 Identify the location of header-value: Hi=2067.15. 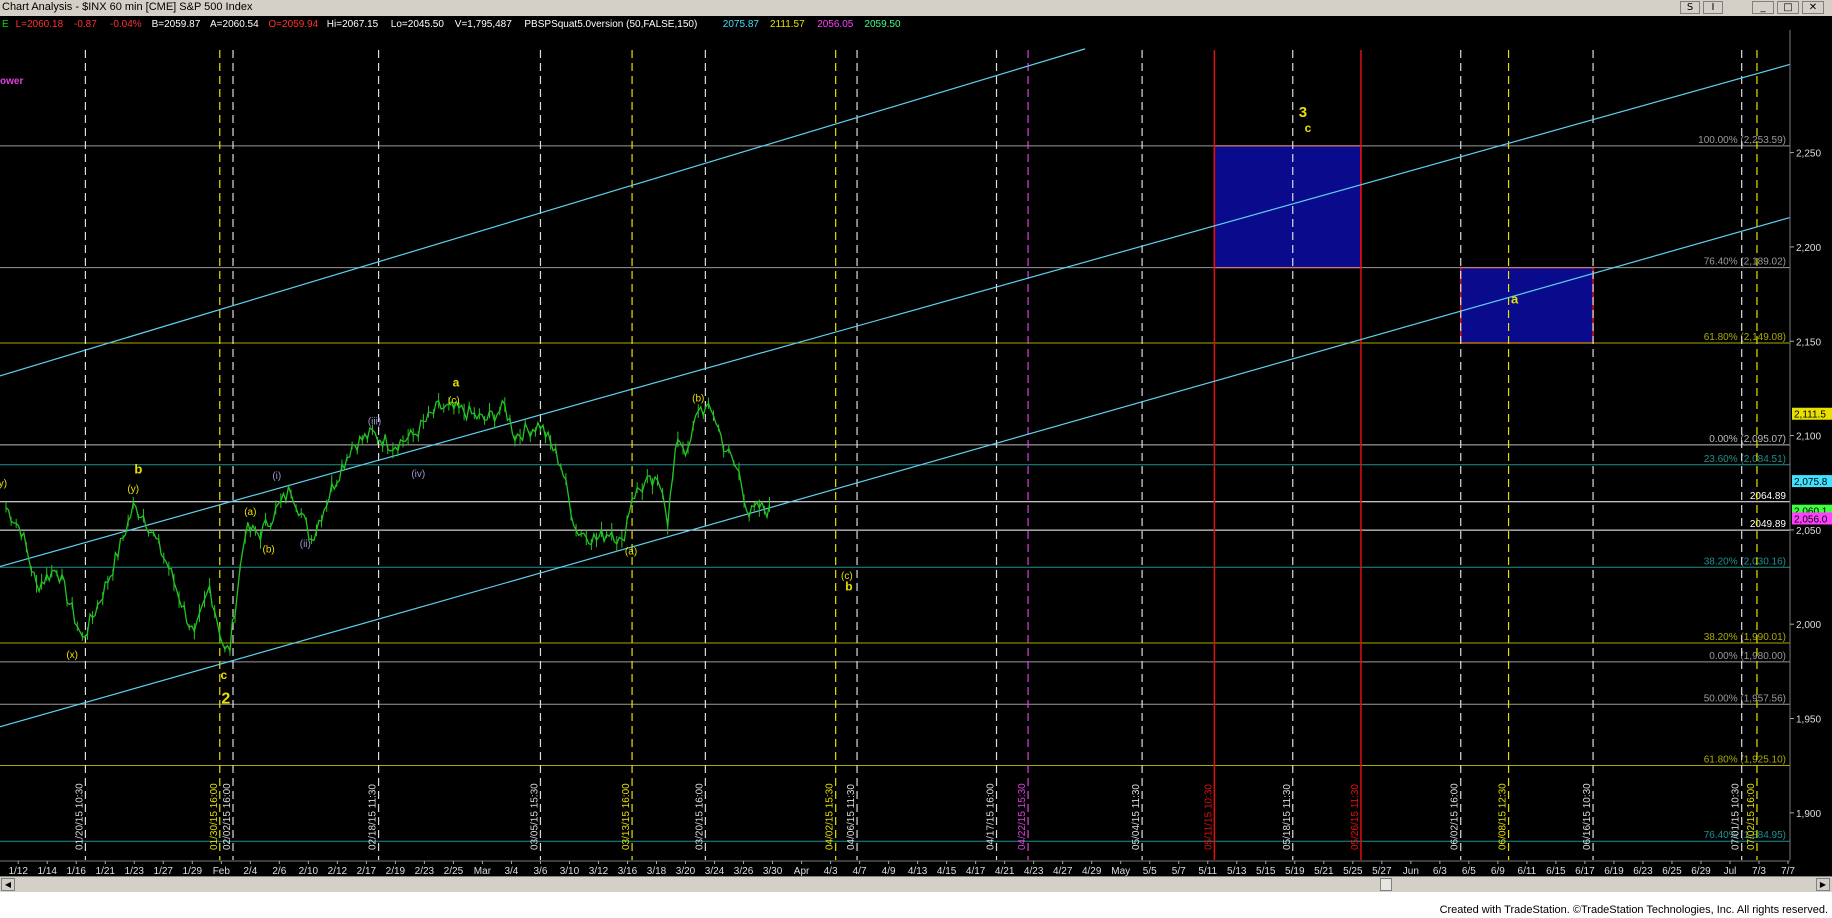
(353, 24).